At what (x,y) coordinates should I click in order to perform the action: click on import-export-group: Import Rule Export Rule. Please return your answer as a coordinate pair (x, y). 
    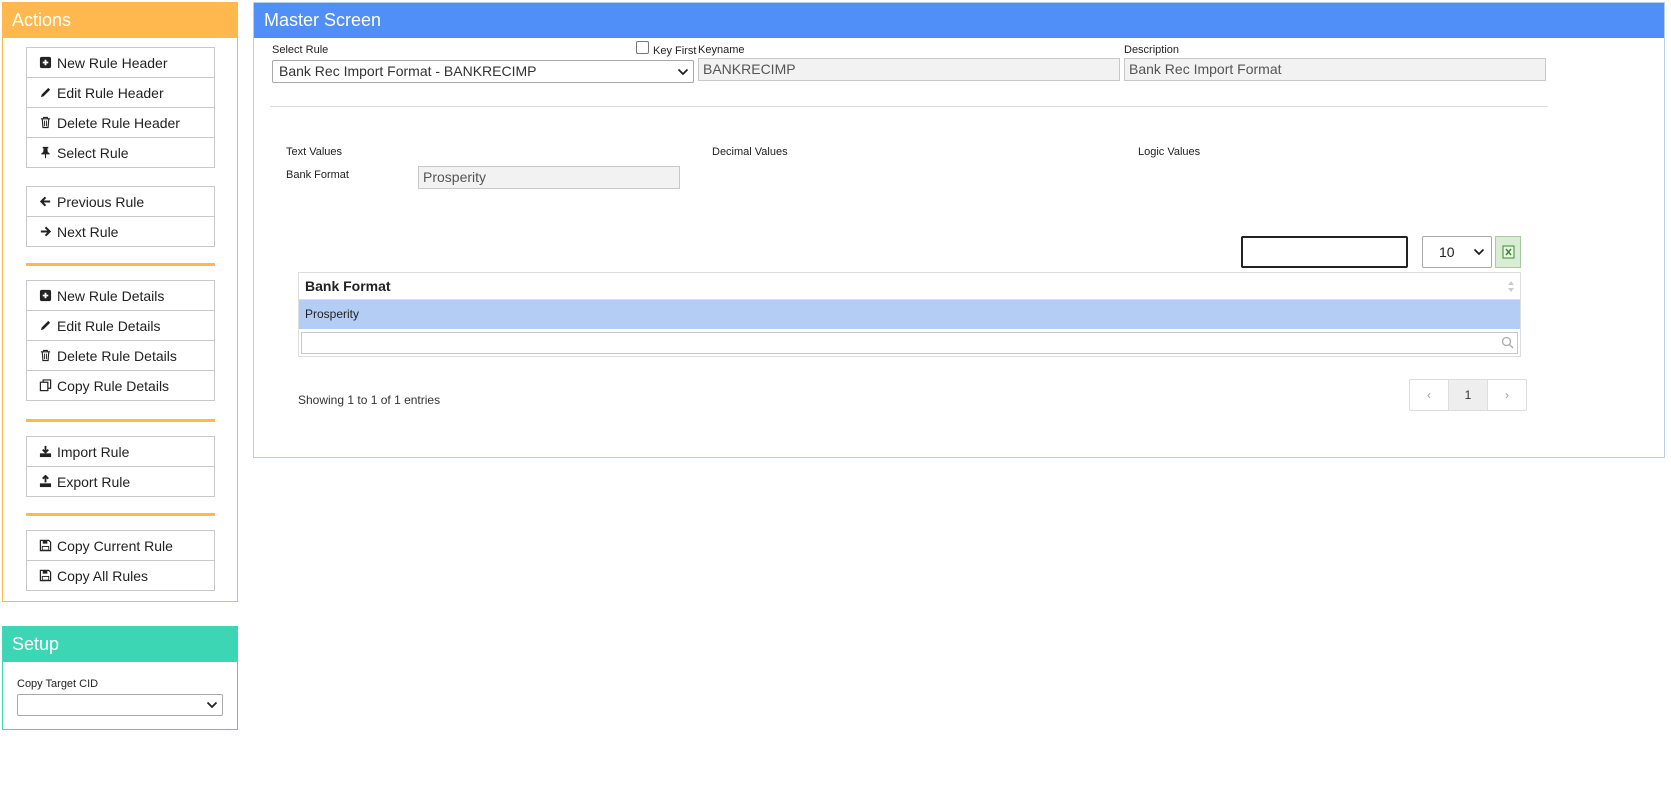
    Looking at the image, I should click on (120, 466).